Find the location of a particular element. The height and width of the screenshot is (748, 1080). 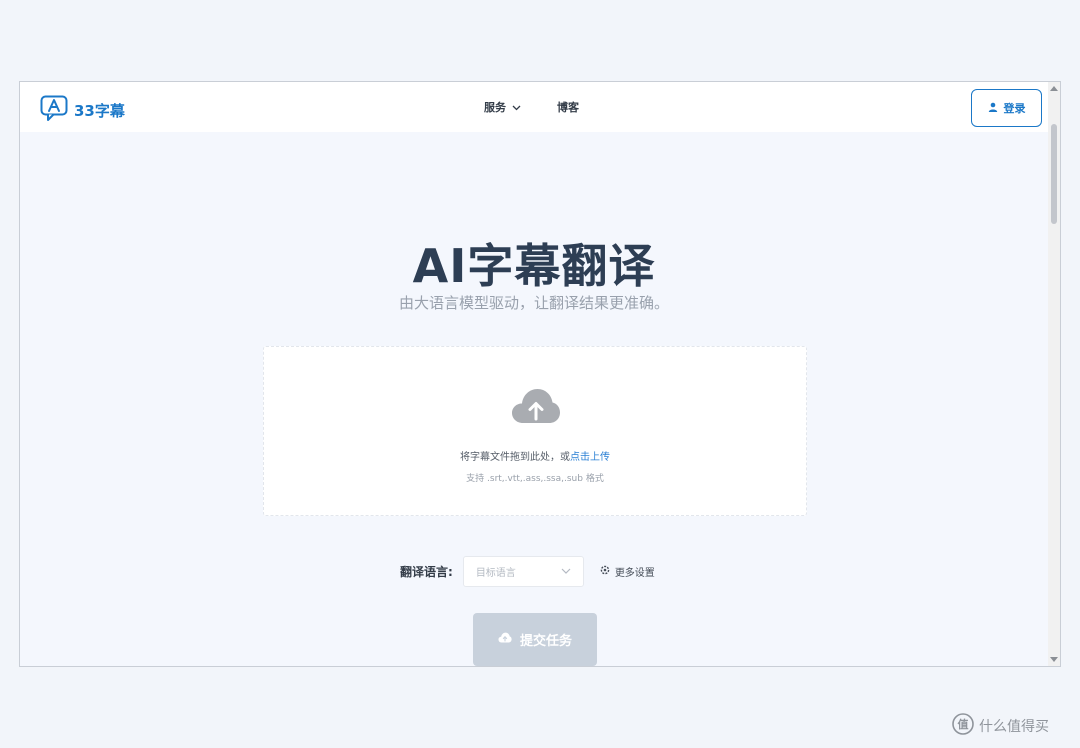

nav-links: 服务 博客 is located at coordinates (531, 107).